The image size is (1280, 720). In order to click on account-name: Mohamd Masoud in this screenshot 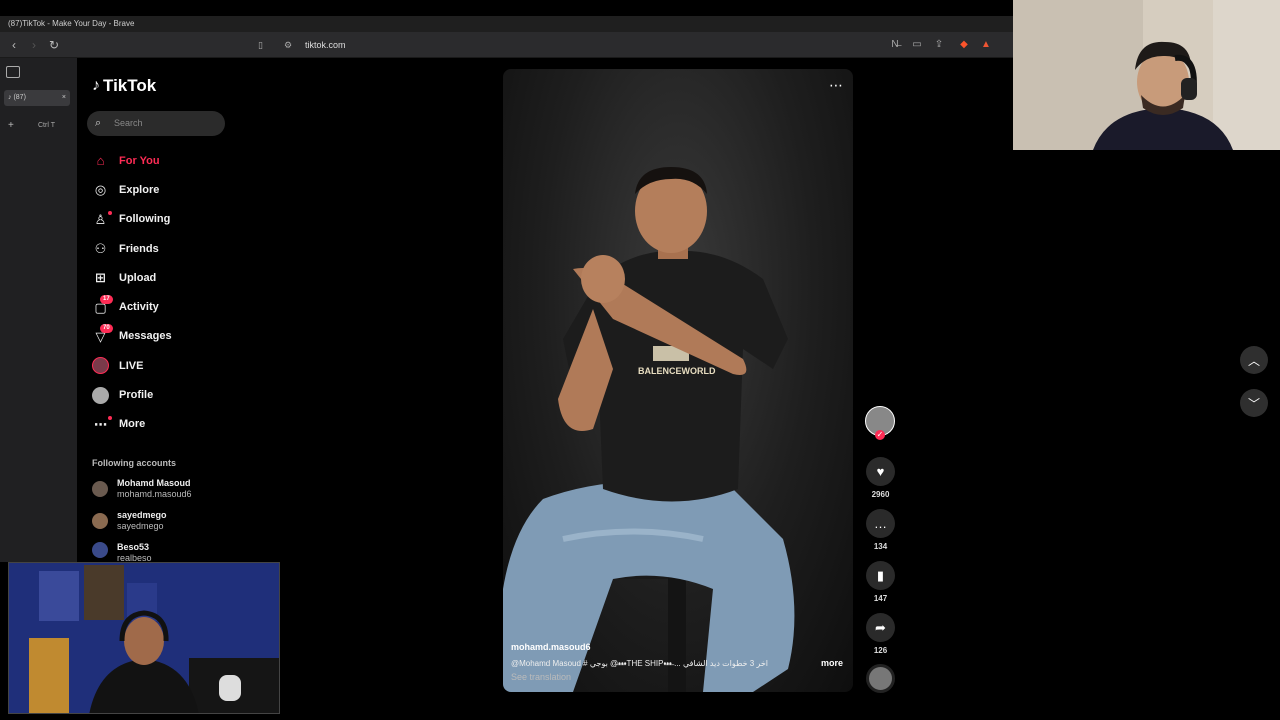, I will do `click(154, 483)`.